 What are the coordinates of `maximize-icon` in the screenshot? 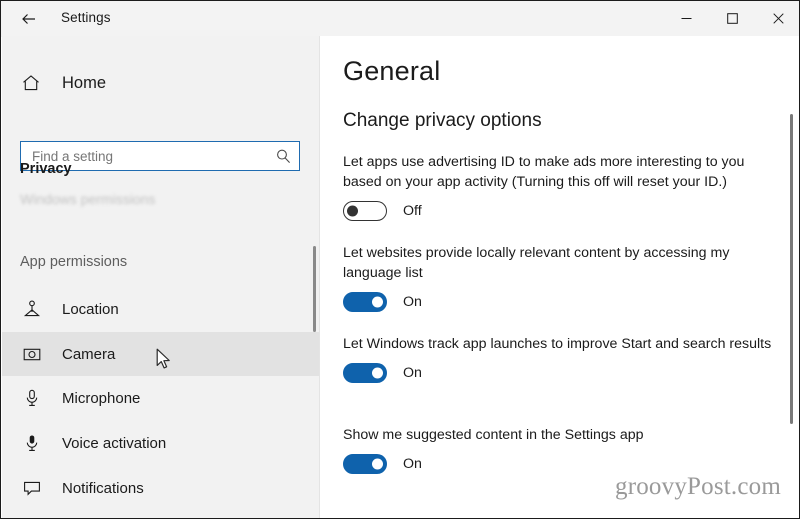 It's located at (732, 18).